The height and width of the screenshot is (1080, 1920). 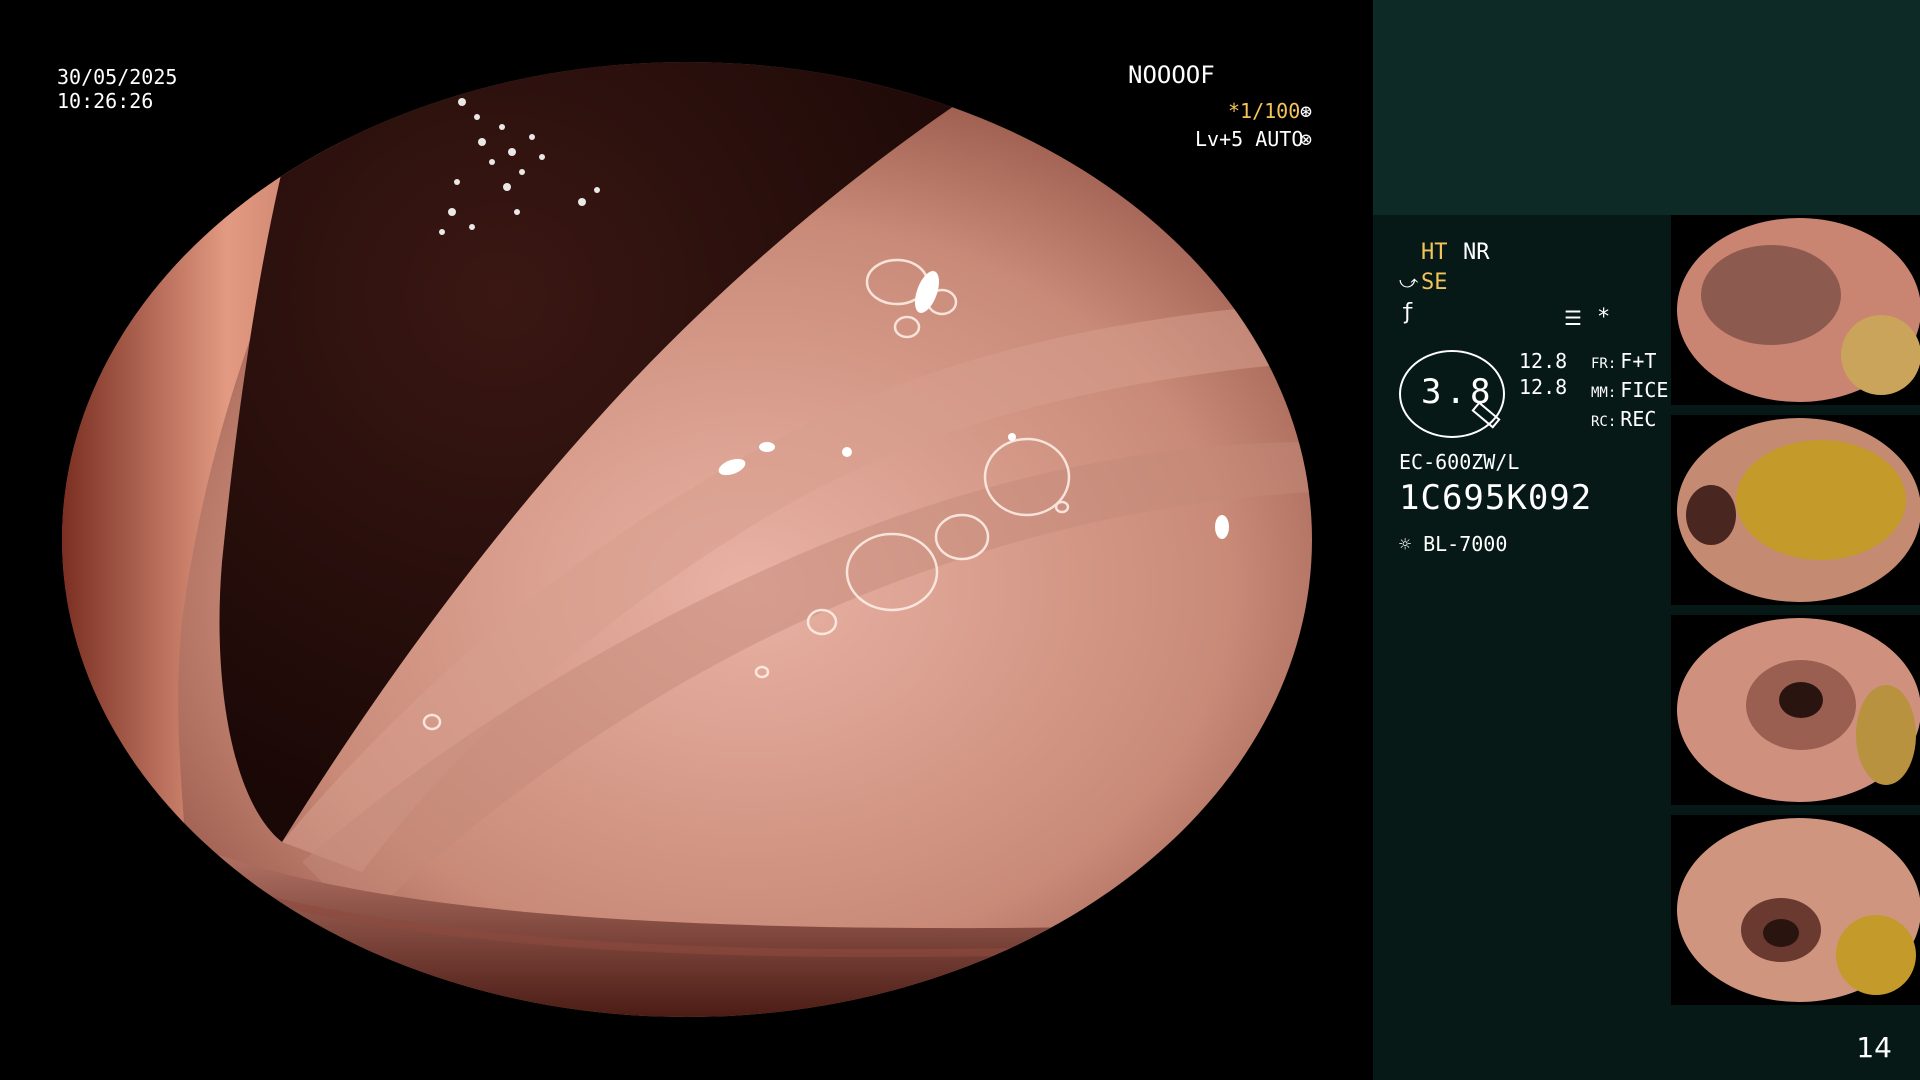 What do you see at coordinates (1458, 392) in the screenshot?
I see `zoom-value: 3.8` at bounding box center [1458, 392].